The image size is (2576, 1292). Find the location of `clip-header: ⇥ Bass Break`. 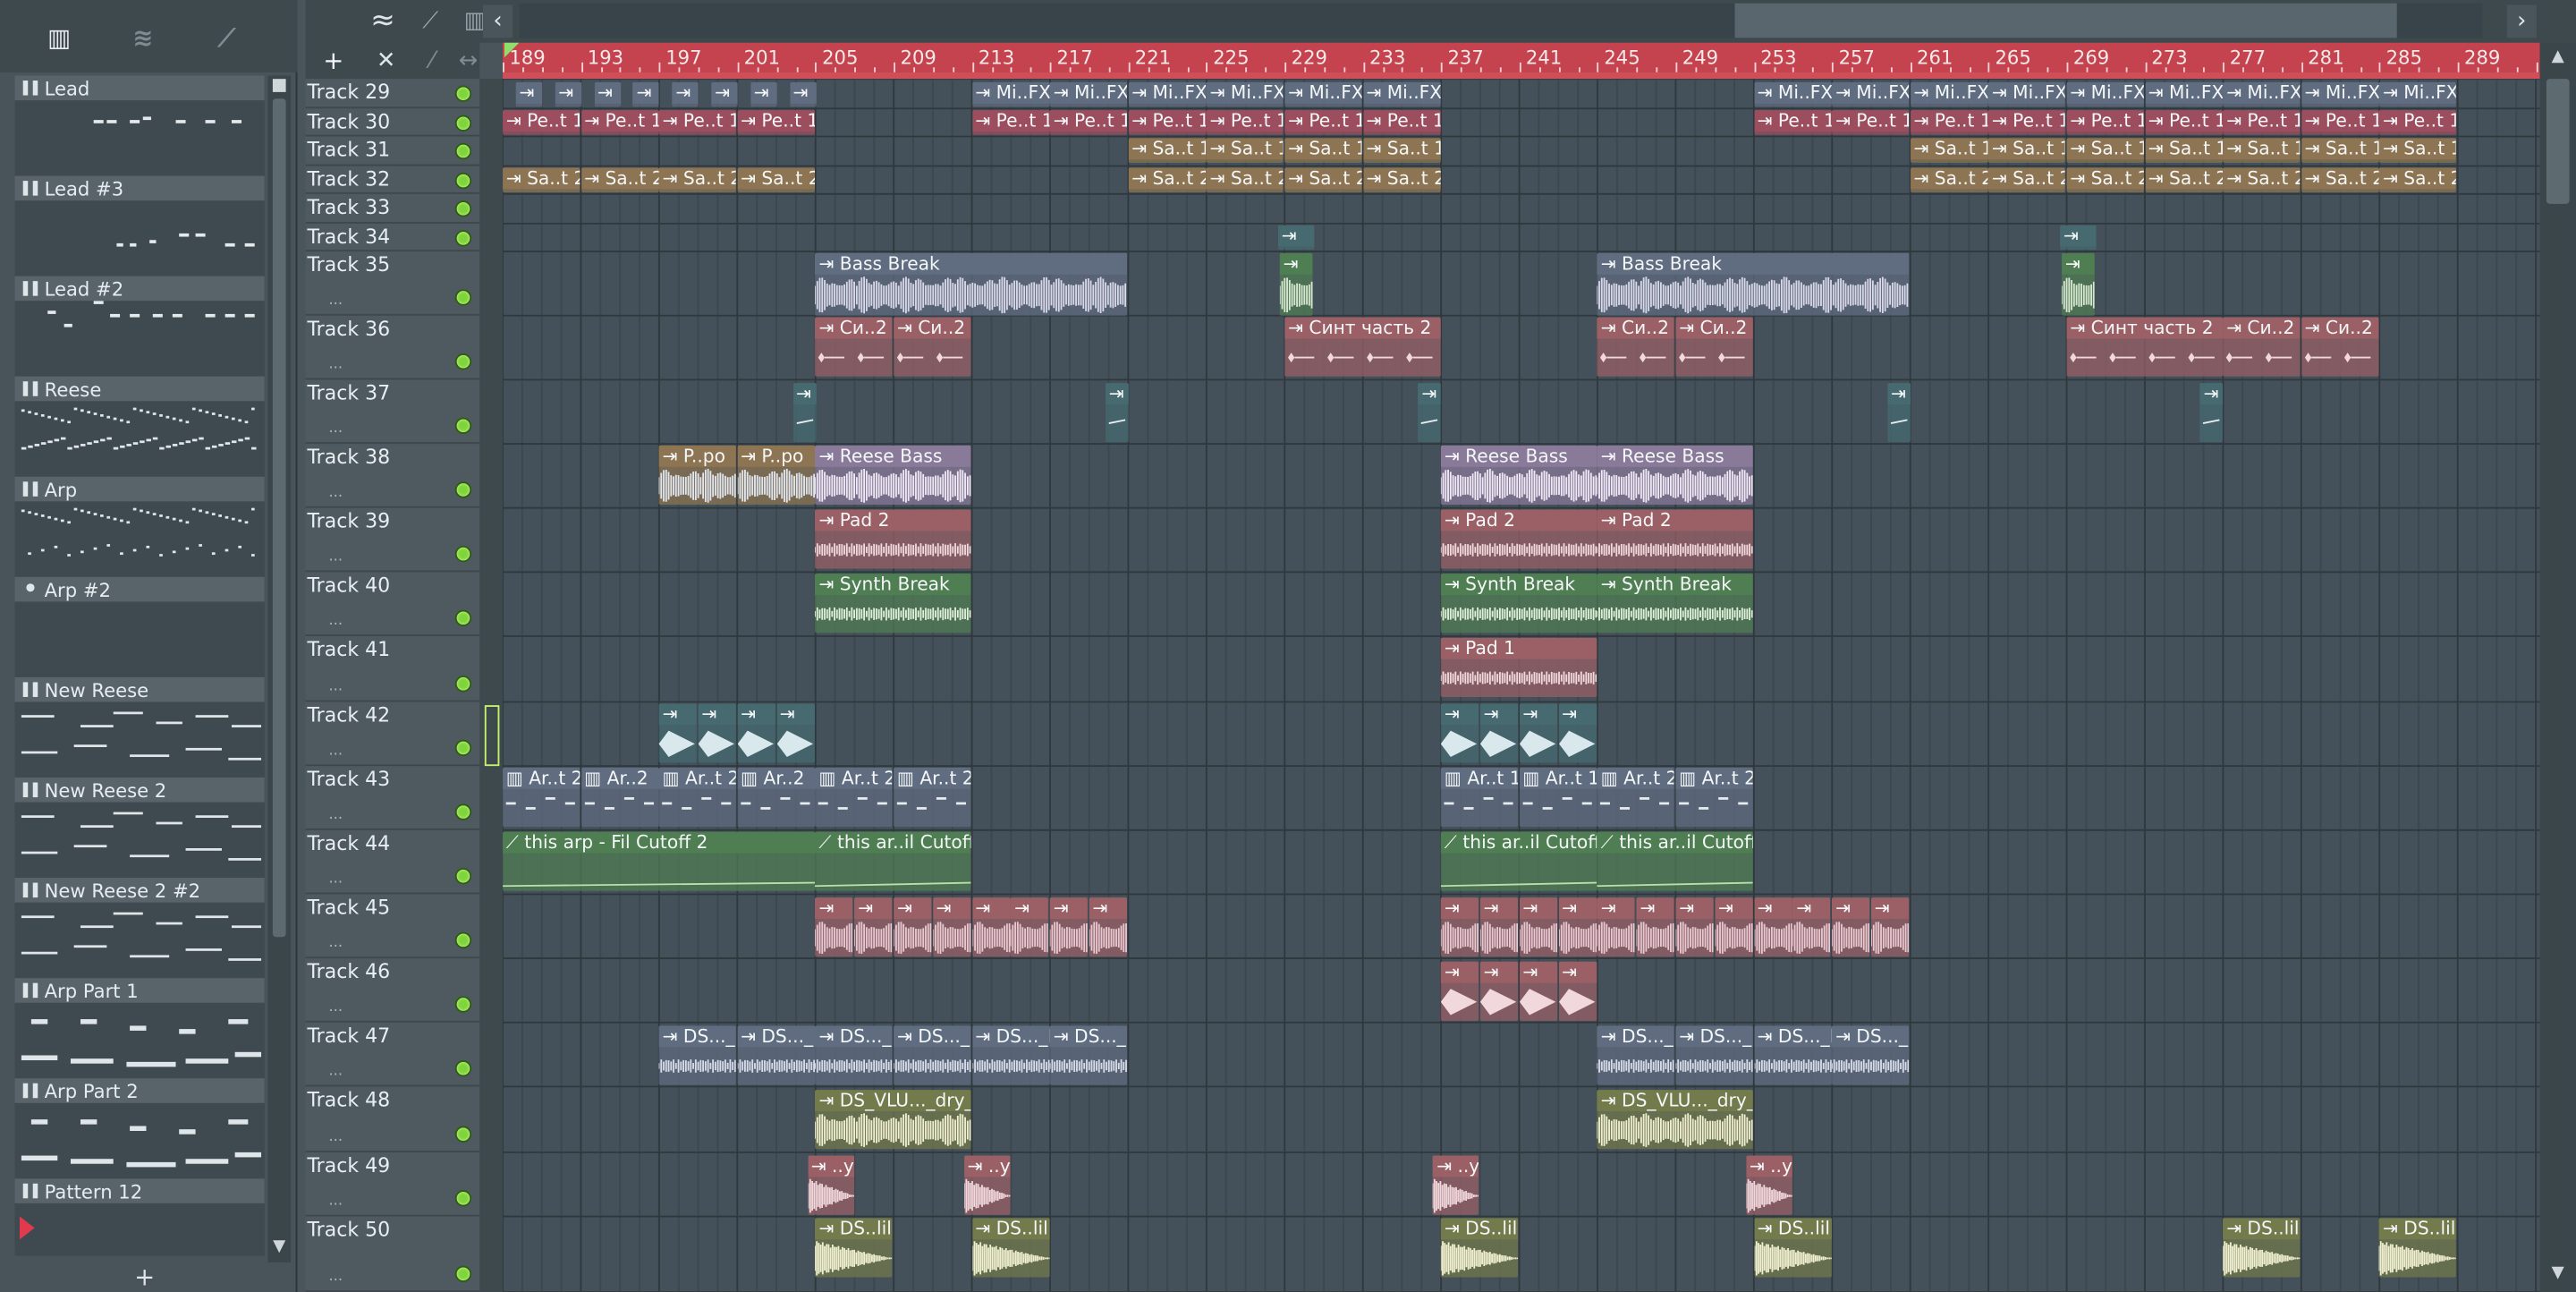

clip-header: ⇥ Bass Break is located at coordinates (971, 263).